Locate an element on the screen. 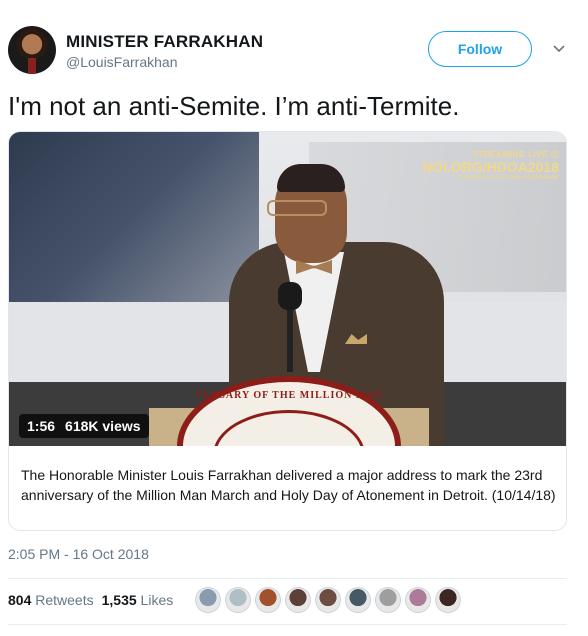 The image size is (588, 636). display-name: MINISTER FARRAKHAN is located at coordinates (164, 42).